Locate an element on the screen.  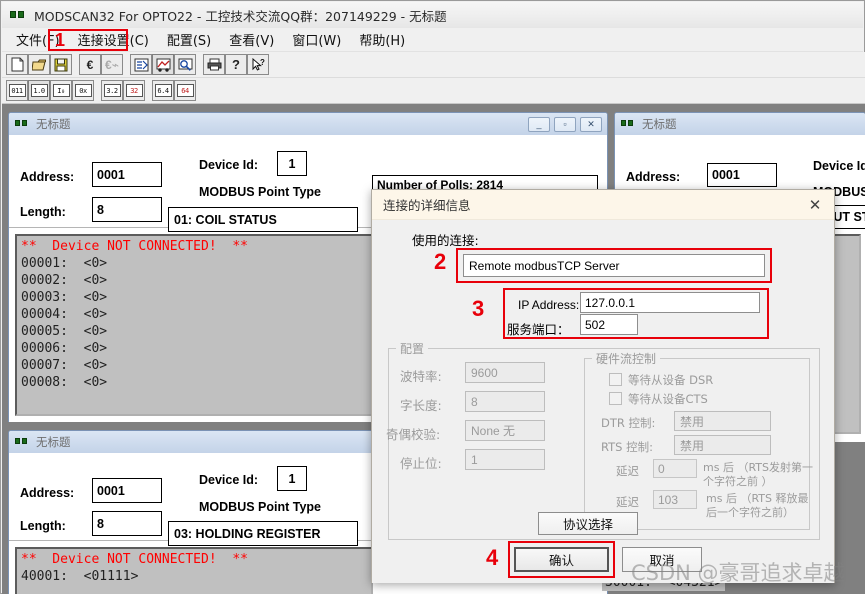
menu-item-view: 查看(V) is located at coordinates (251, 39).